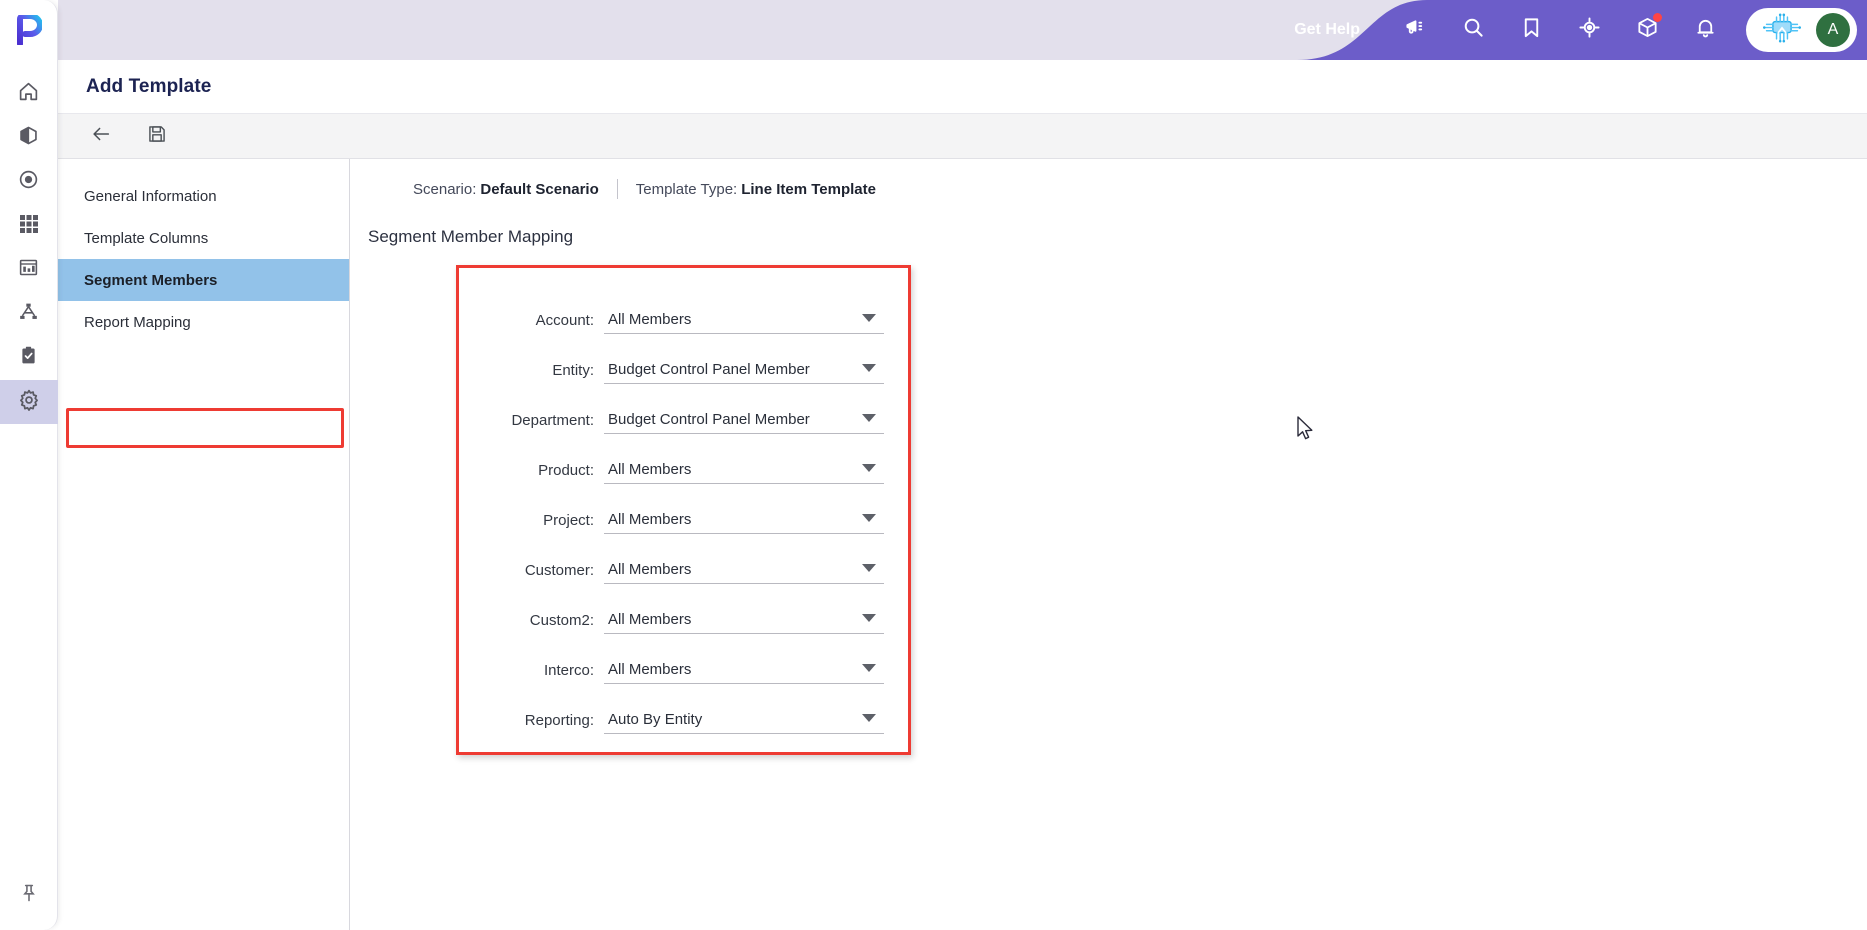 This screenshot has height=930, width=1867. Describe the element at coordinates (671, 659) in the screenshot. I see `field-row-interco: Interco: All Members` at that location.